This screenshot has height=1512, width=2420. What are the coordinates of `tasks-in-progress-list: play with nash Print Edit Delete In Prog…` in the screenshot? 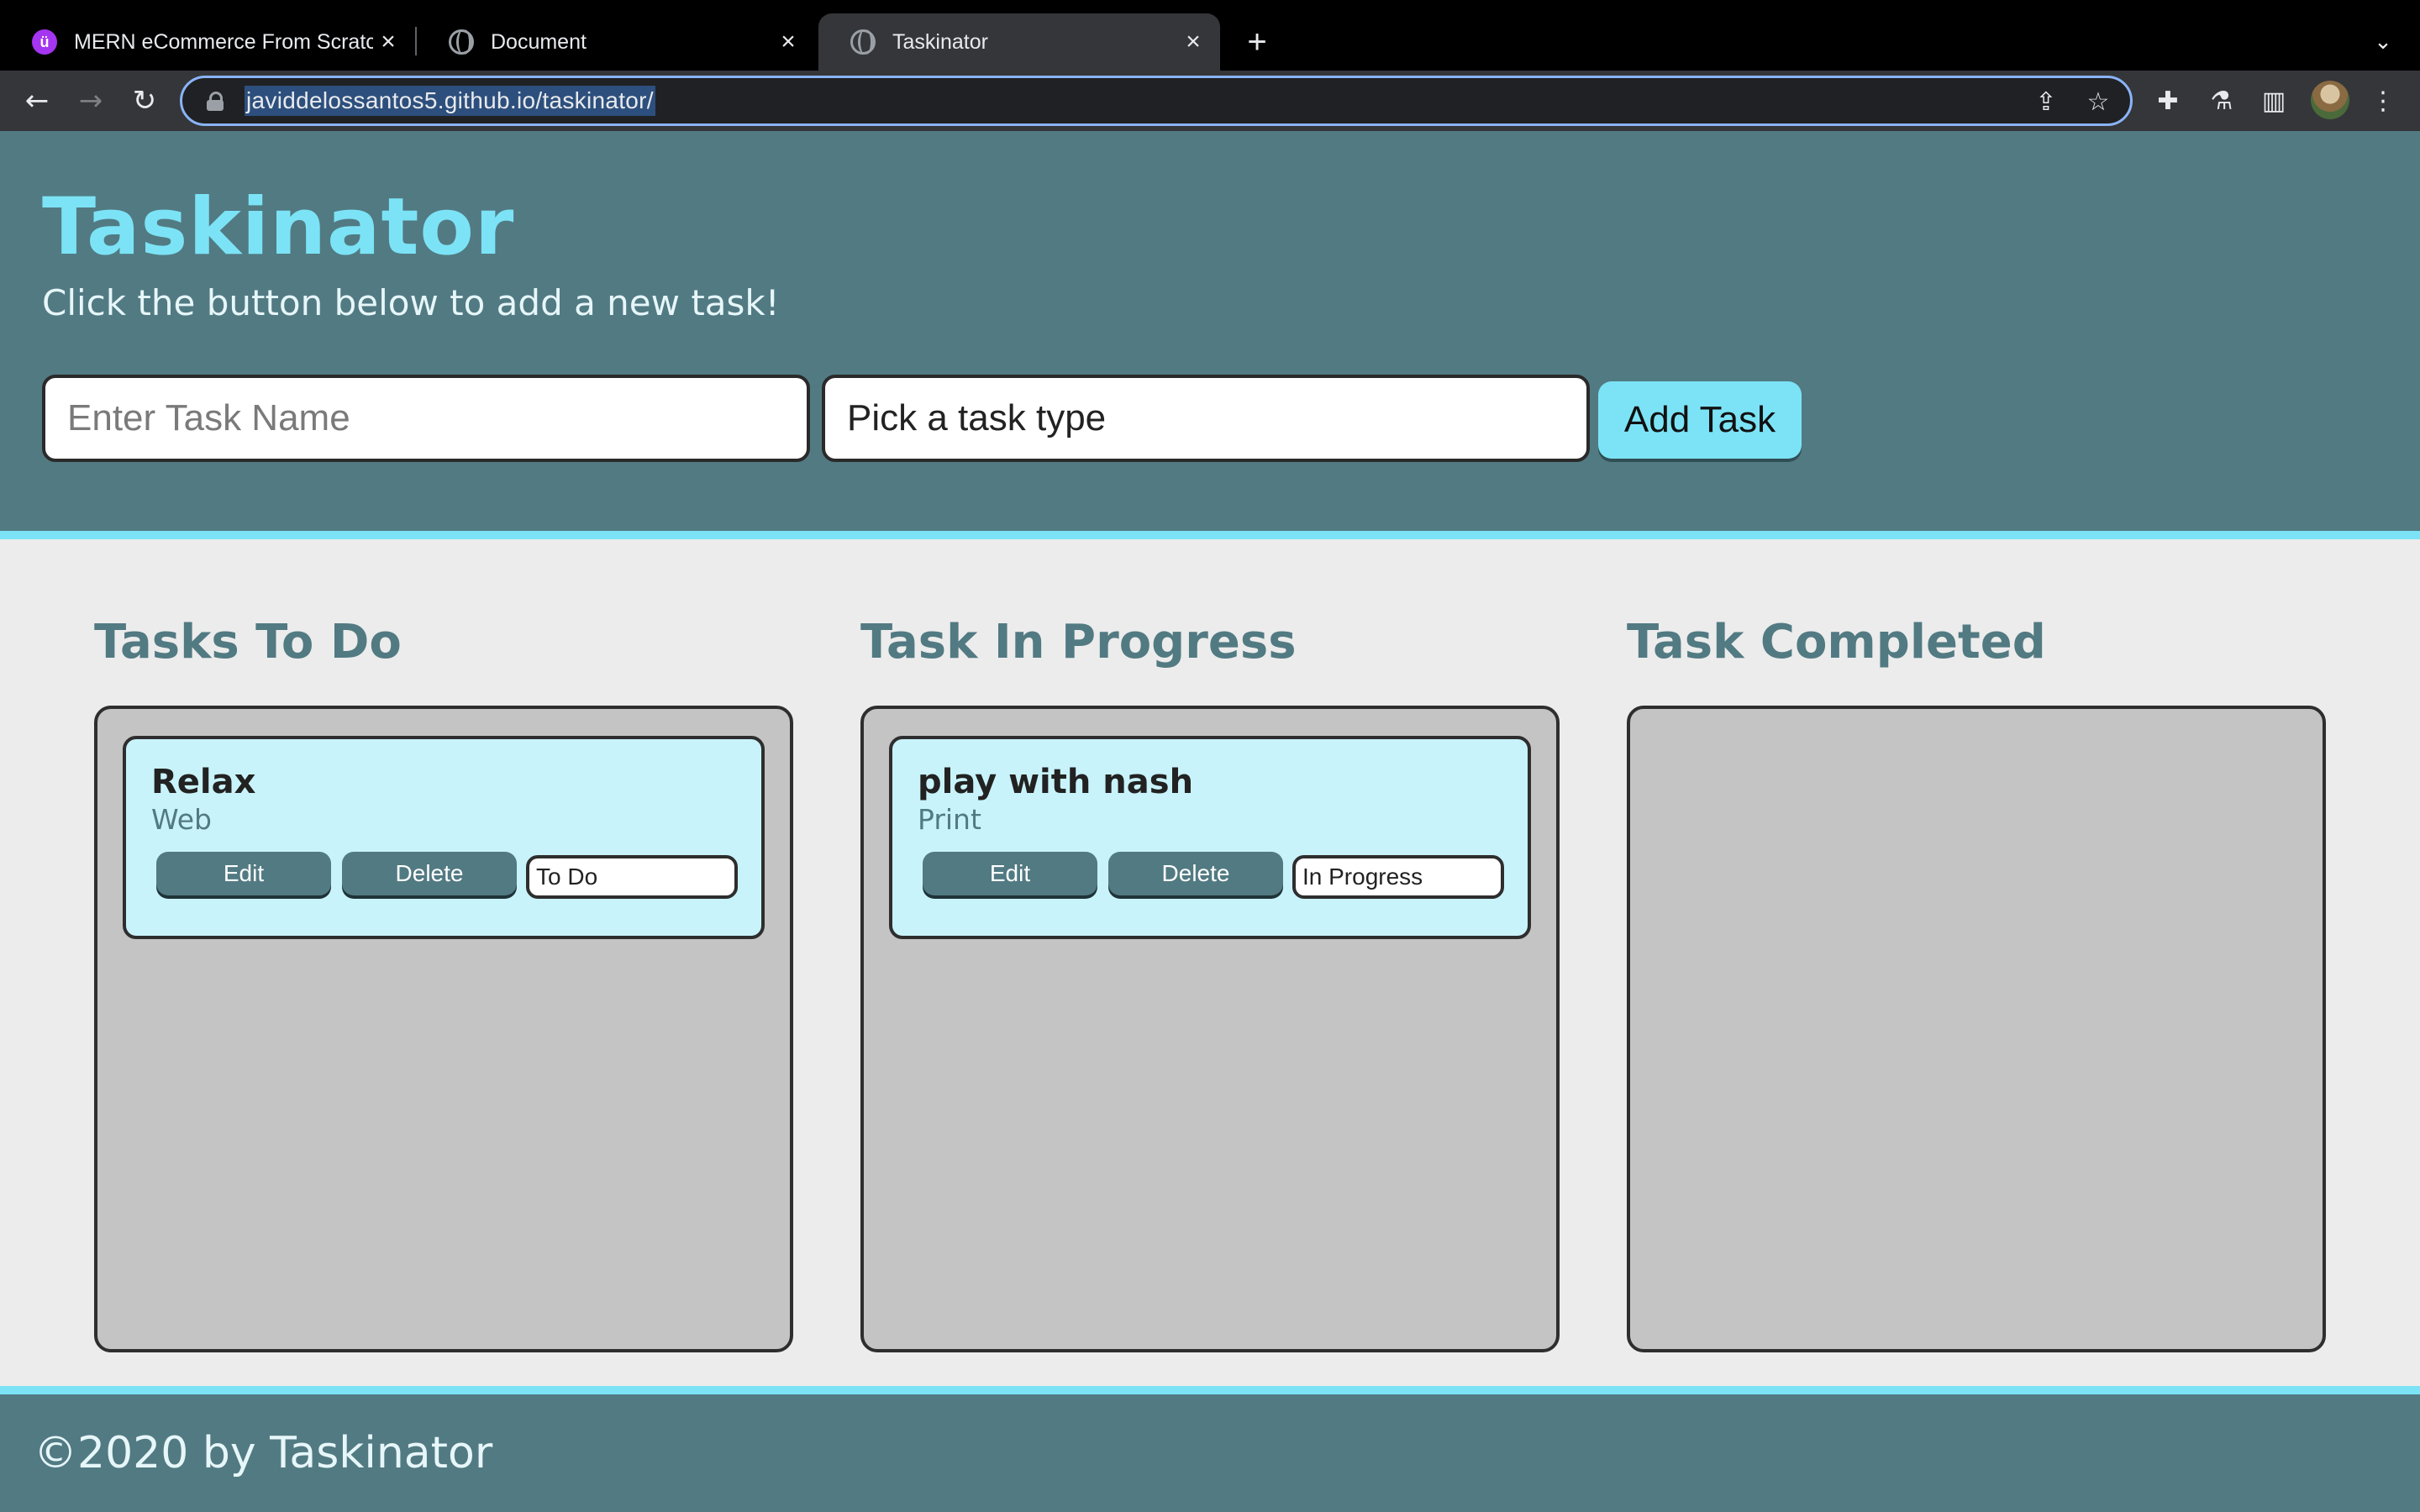 It's located at (1210, 1029).